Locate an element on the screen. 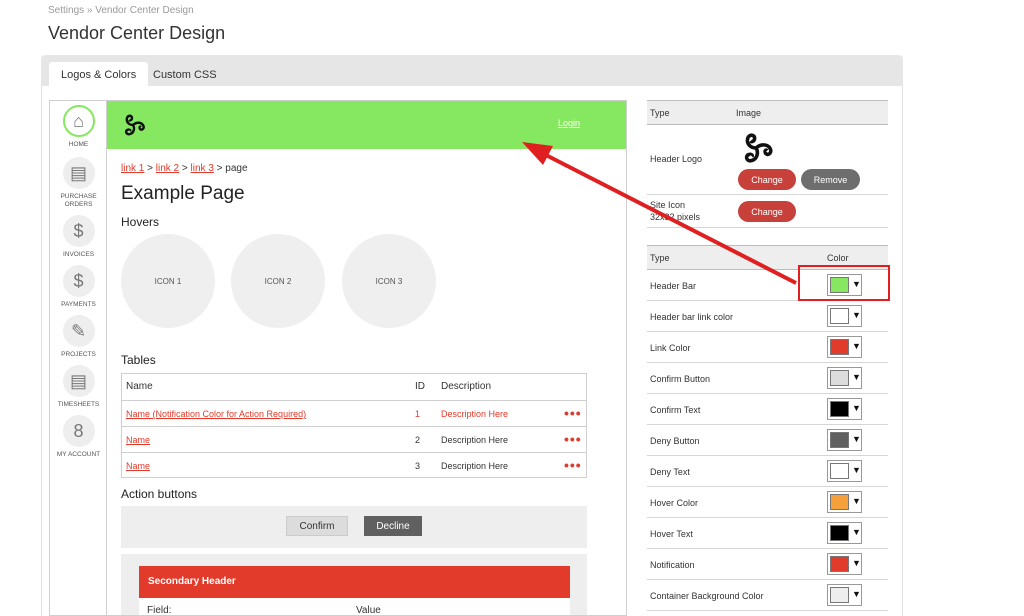  row-id: 3 is located at coordinates (418, 466).